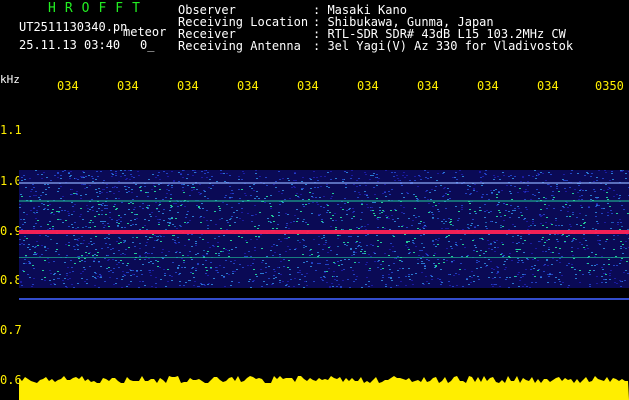  Describe the element at coordinates (239, 46) in the screenshot. I see `meta-key: Receiving Antenna` at that location.